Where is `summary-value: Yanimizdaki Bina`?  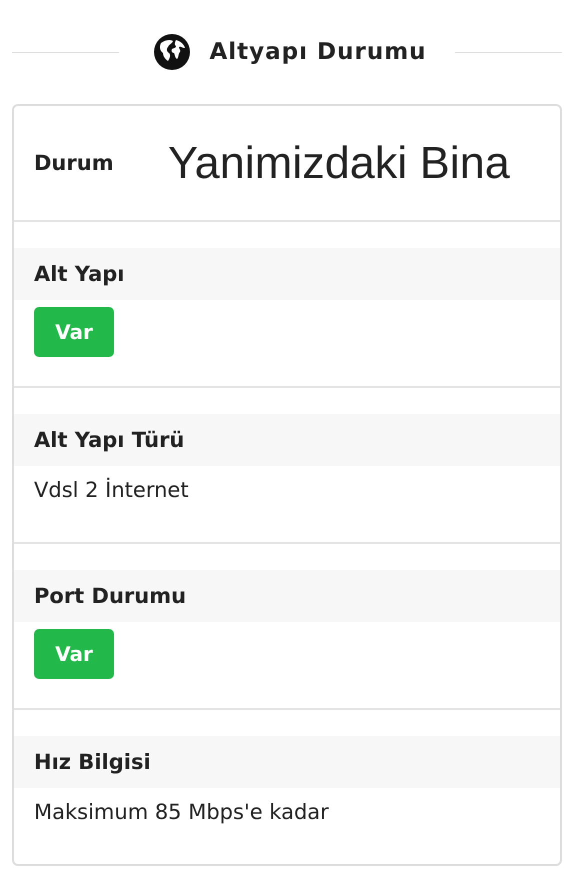
summary-value: Yanimizdaki Bina is located at coordinates (339, 163).